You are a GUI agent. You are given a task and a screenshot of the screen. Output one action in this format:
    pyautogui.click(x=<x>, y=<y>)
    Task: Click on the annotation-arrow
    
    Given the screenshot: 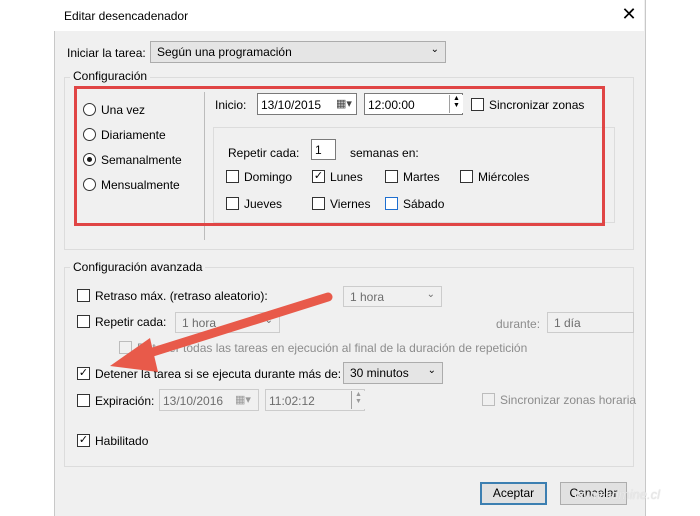 What is the action you would take?
    pyautogui.click(x=221, y=332)
    